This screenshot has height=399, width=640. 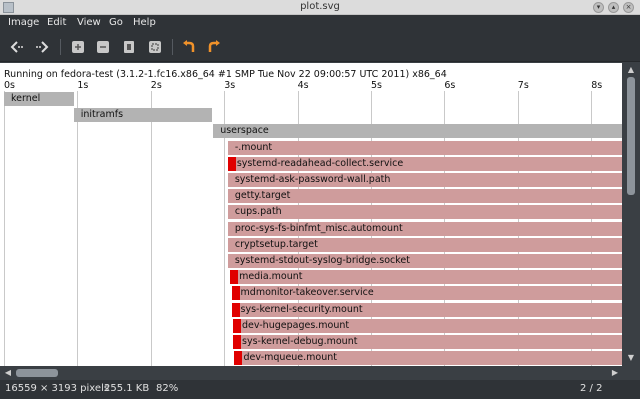 I want to click on unit-label: getty.target, so click(x=262, y=196).